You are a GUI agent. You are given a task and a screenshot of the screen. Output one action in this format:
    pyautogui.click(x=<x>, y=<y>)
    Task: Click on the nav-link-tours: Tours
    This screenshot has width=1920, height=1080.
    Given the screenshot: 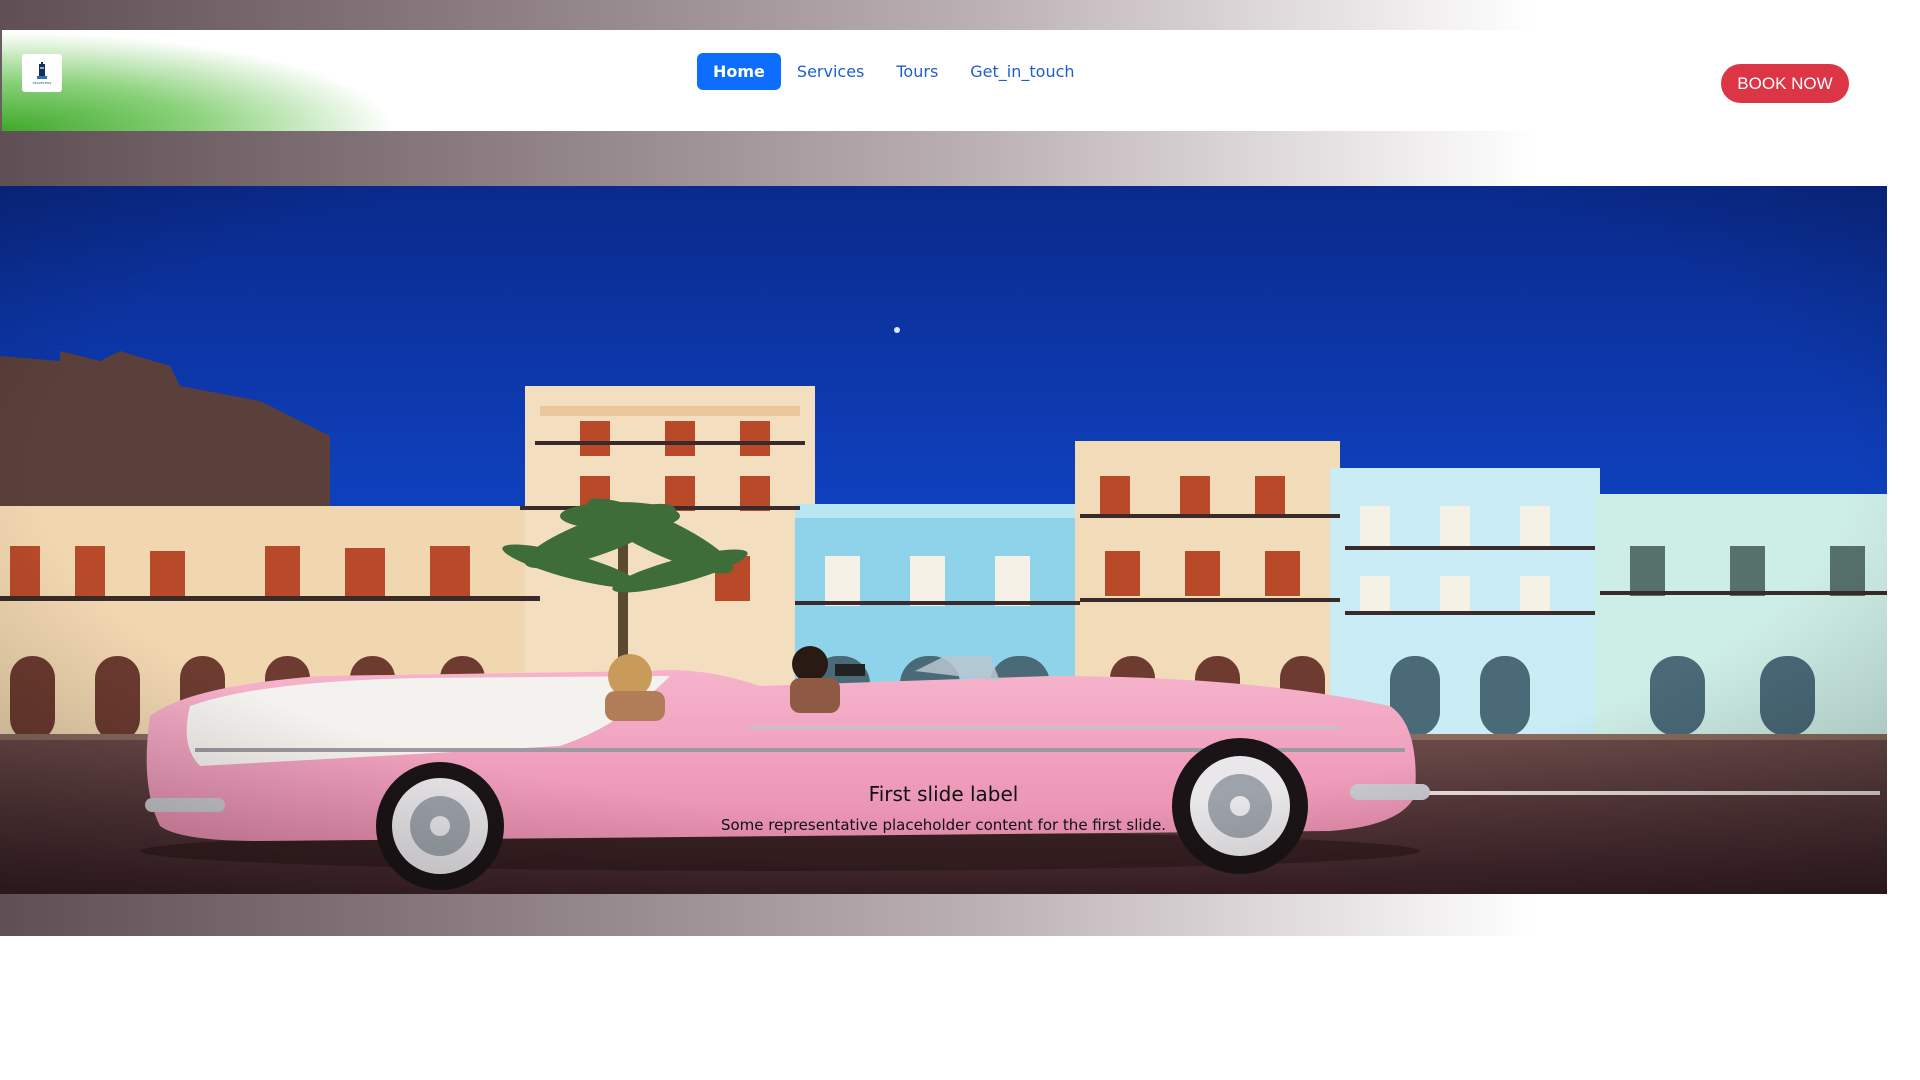 What is the action you would take?
    pyautogui.click(x=917, y=71)
    